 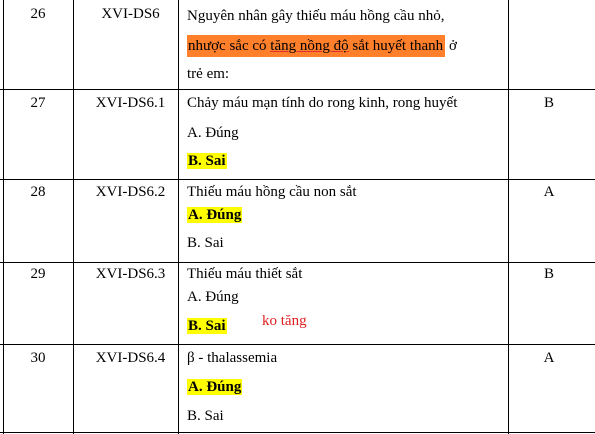 What do you see at coordinates (508, 217) in the screenshot?
I see `column-divider-question` at bounding box center [508, 217].